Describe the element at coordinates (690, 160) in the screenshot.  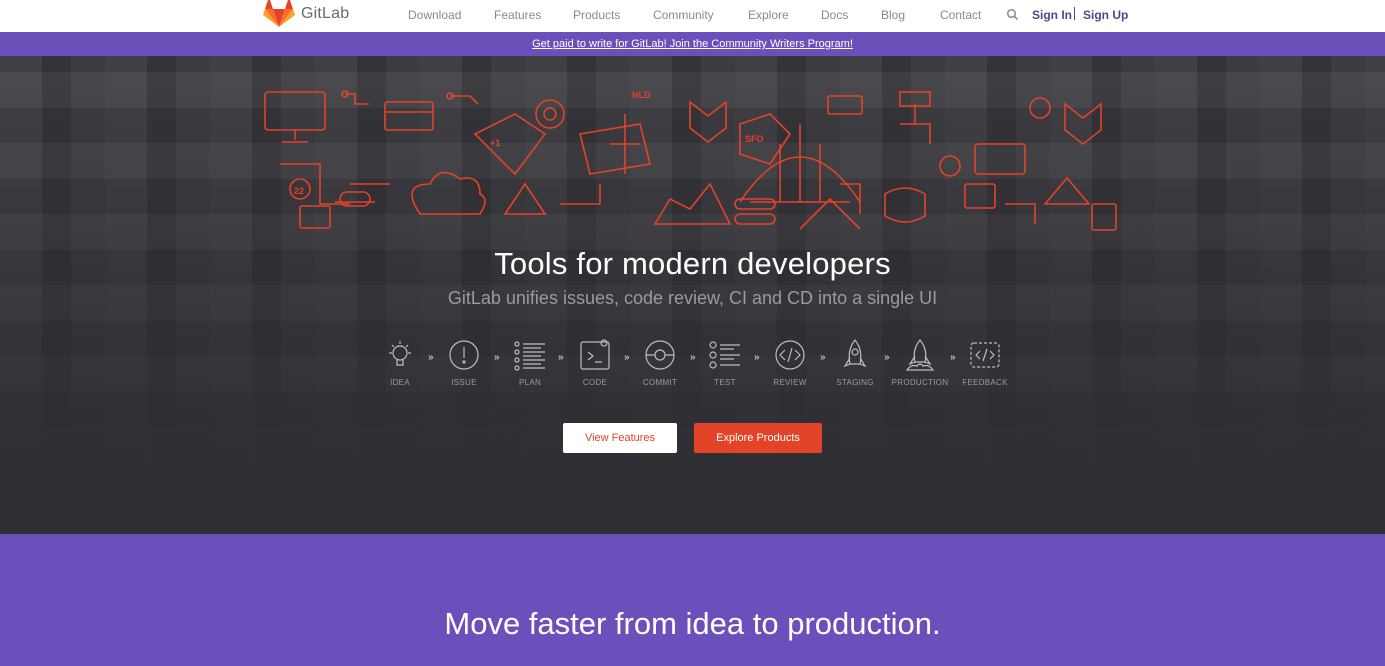
I see `circuit-illustration: NLD SFO +1 22` at that location.